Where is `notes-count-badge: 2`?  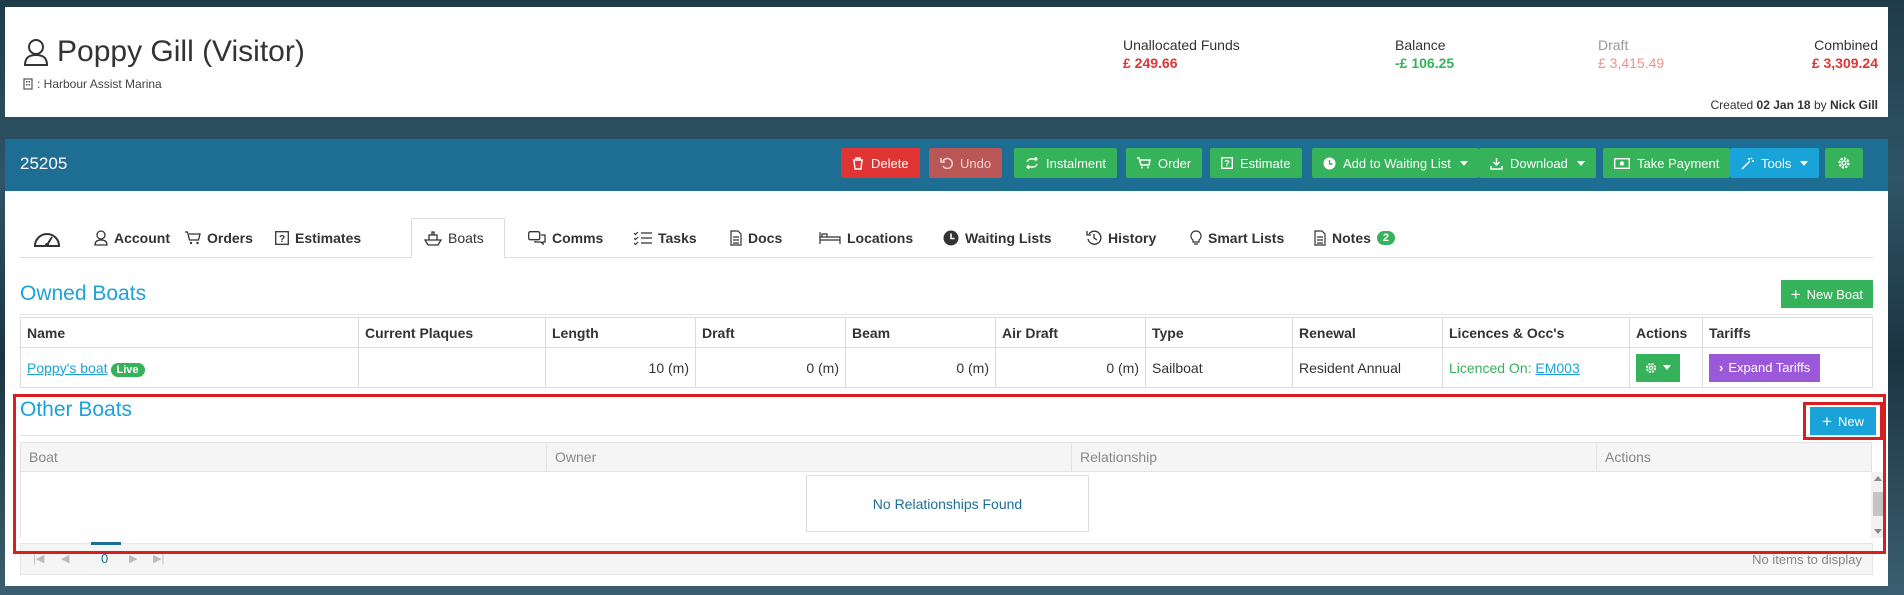 notes-count-badge: 2 is located at coordinates (1386, 238).